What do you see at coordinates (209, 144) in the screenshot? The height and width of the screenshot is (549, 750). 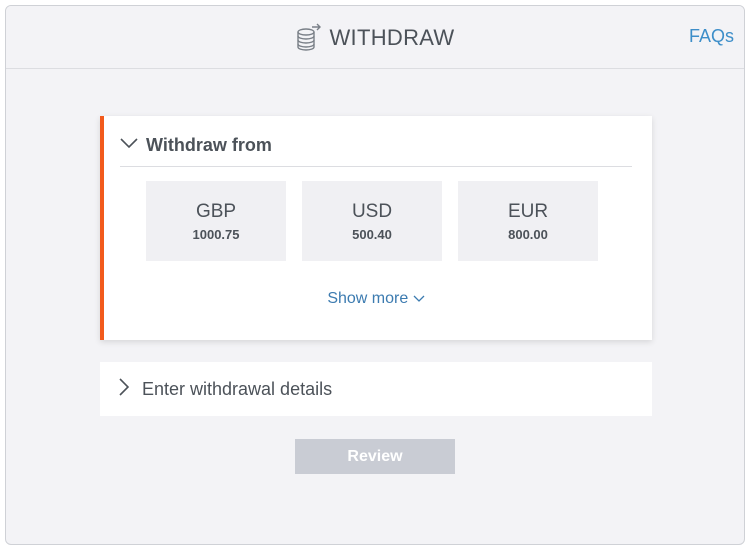 I see `withdraw-from-heading: Withdraw from` at bounding box center [209, 144].